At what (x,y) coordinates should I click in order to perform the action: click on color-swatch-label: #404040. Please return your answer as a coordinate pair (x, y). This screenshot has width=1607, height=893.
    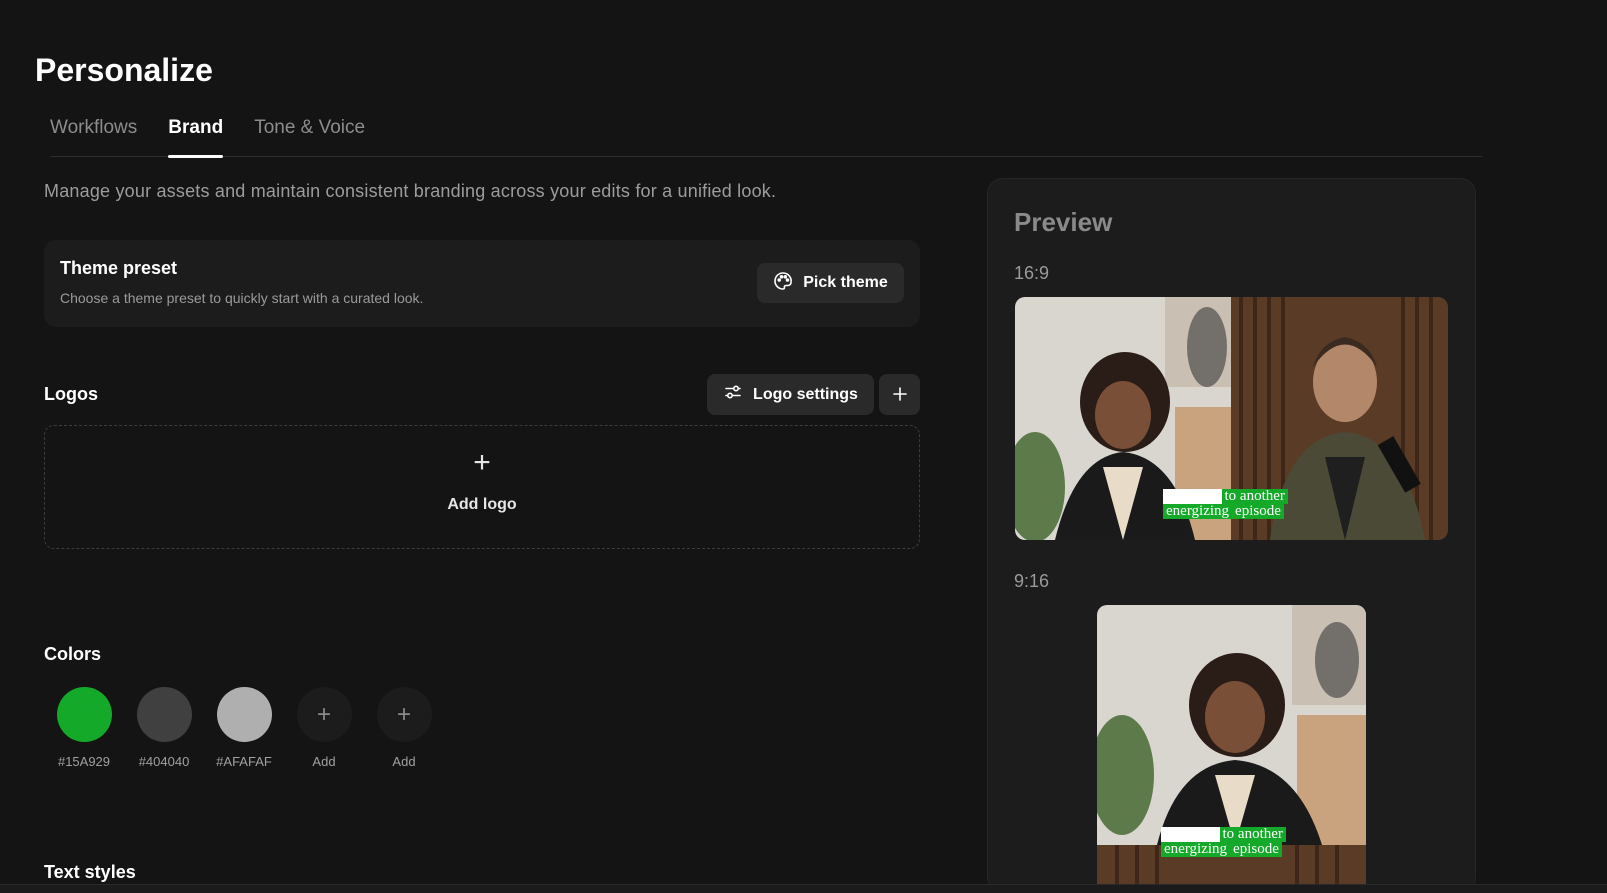
    Looking at the image, I should click on (164, 761).